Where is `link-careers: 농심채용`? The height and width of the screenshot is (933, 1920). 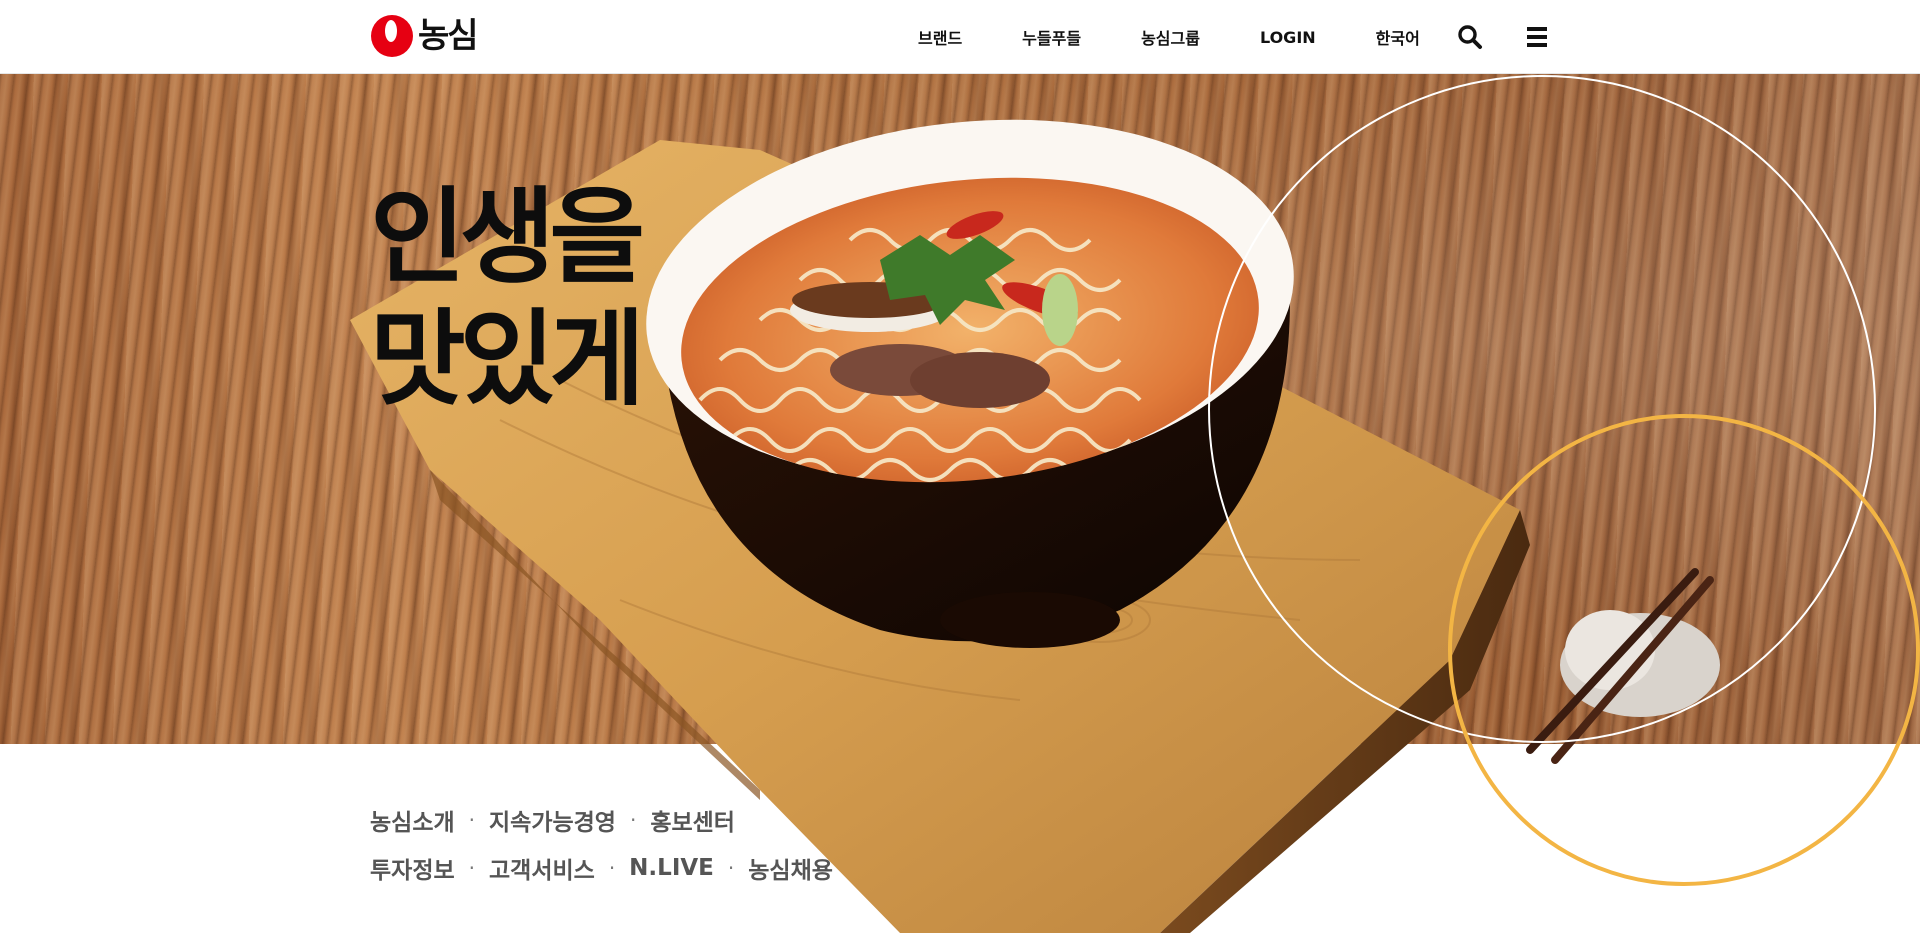 link-careers: 농심채용 is located at coordinates (790, 868).